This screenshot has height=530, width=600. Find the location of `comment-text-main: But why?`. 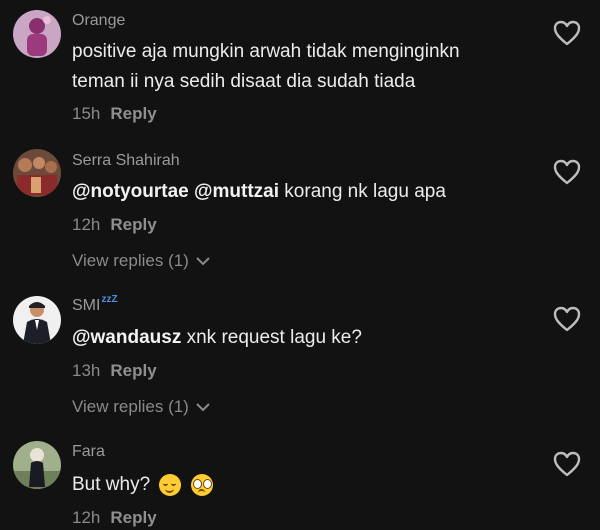

comment-text-main: But why? is located at coordinates (111, 484).